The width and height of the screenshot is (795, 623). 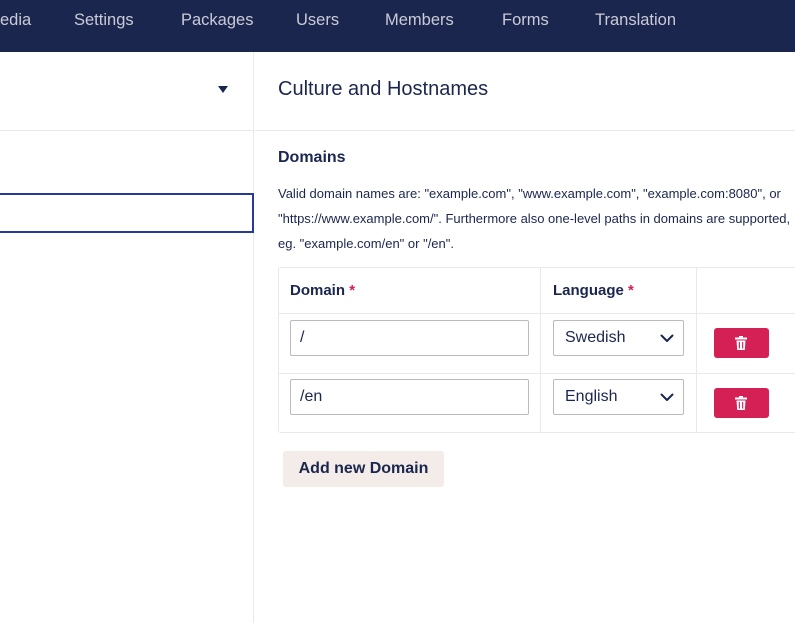 What do you see at coordinates (104, 20) in the screenshot?
I see `nav-item-settings: Settings` at bounding box center [104, 20].